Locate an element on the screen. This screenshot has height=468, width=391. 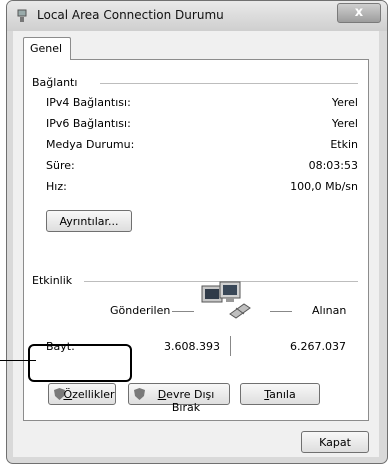
button-label: Devre Dışı Bırak is located at coordinates (186, 401).